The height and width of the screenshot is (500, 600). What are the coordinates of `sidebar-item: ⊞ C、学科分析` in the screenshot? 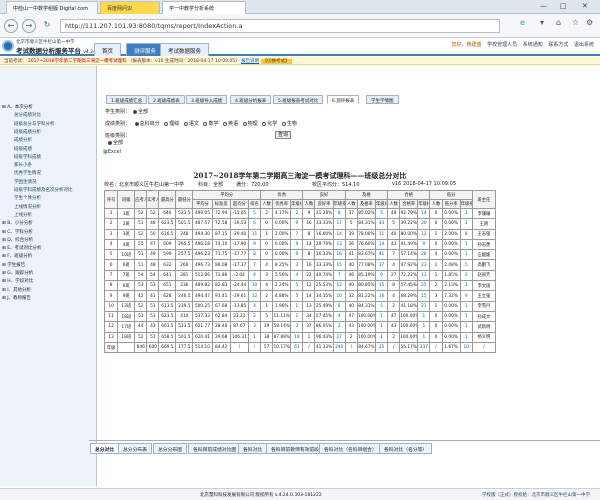 It's located at (17, 232).